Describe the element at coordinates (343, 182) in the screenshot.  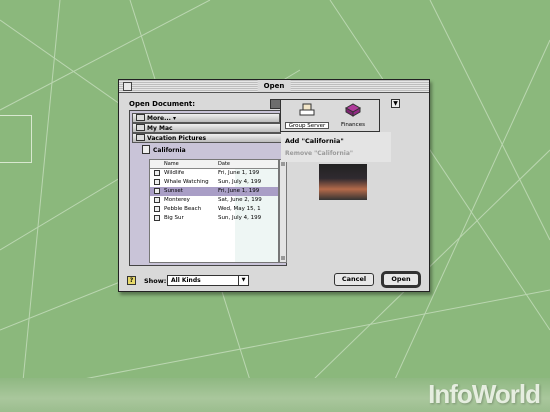
I see `preview-image` at that location.